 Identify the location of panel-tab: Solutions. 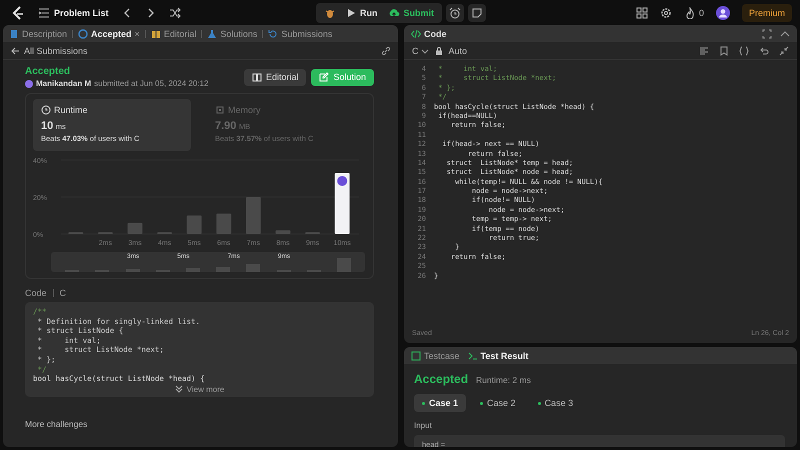
(232, 33).